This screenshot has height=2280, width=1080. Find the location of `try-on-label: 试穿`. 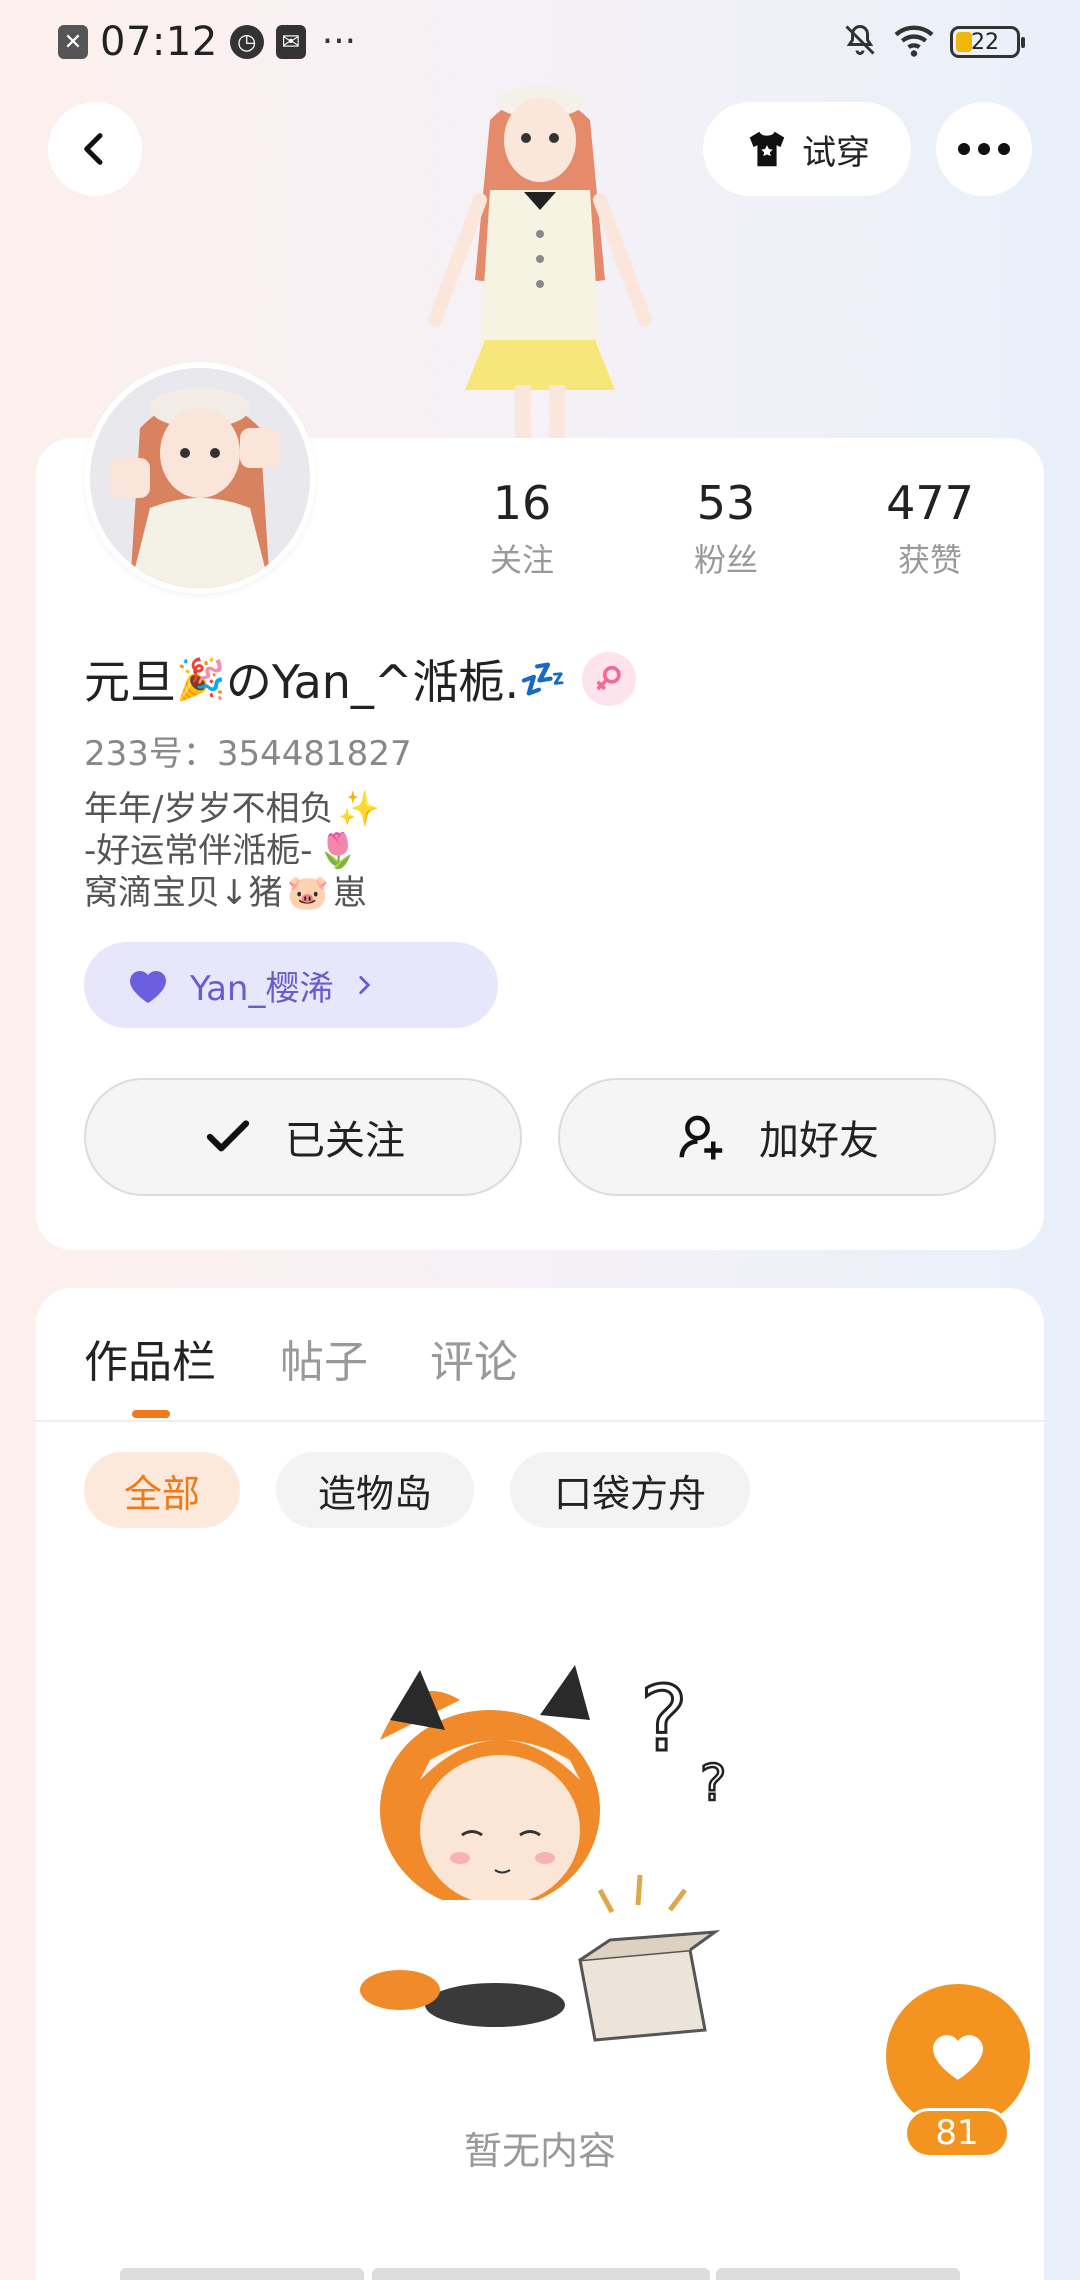

try-on-label: 试穿 is located at coordinates (836, 152).